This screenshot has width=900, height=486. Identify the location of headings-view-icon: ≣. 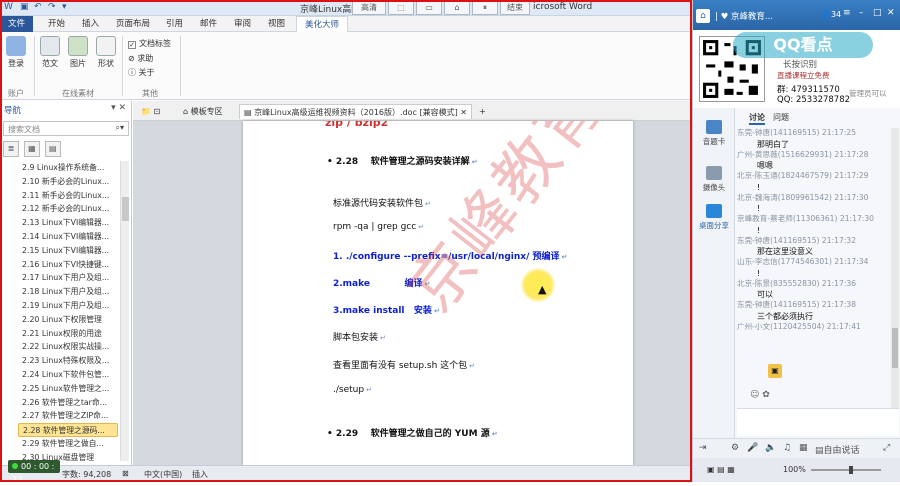
(11, 149).